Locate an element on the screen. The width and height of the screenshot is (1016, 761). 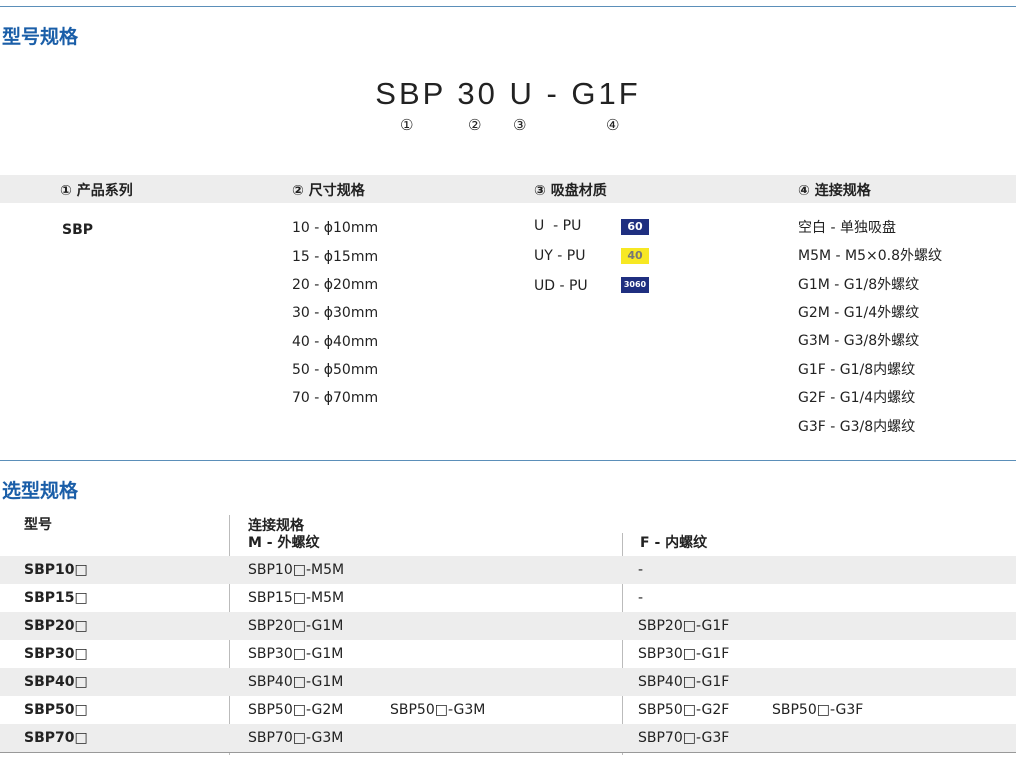
size-item: 40 - ϕ40mm is located at coordinates (335, 342).